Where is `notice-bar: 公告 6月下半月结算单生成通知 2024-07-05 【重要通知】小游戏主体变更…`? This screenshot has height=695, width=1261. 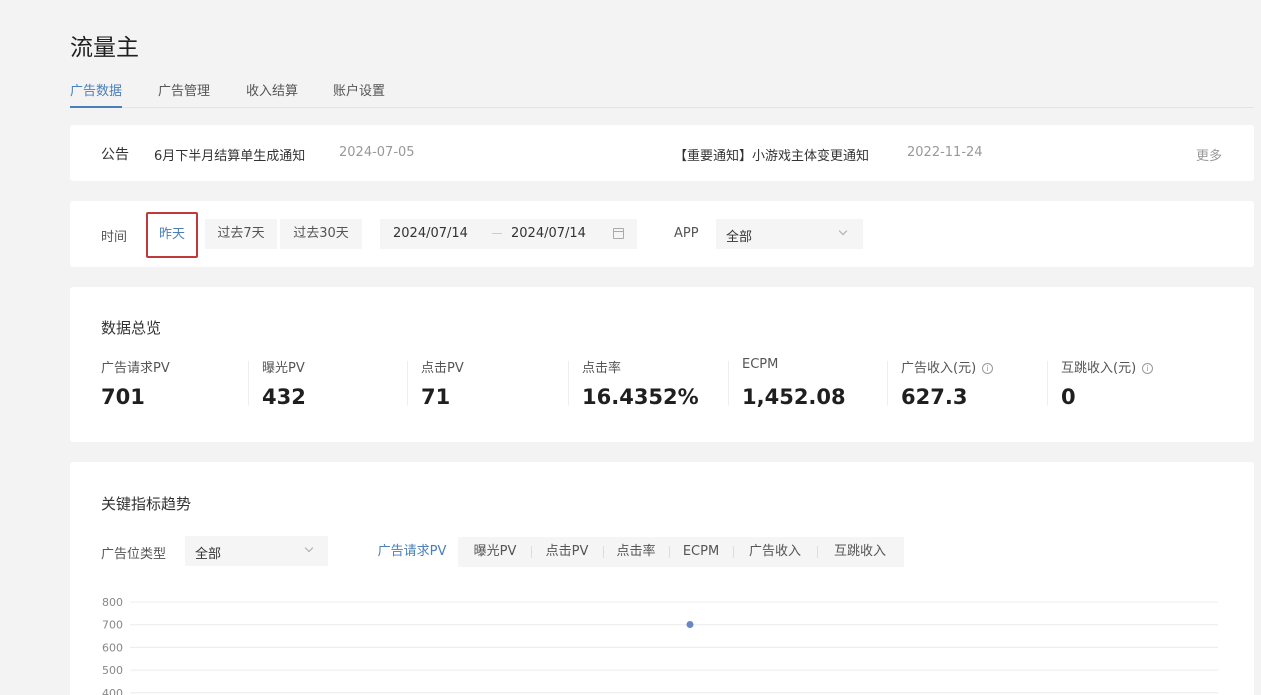 notice-bar: 公告 6月下半月结算单生成通知 2024-07-05 【重要通知】小游戏主体变更… is located at coordinates (662, 153).